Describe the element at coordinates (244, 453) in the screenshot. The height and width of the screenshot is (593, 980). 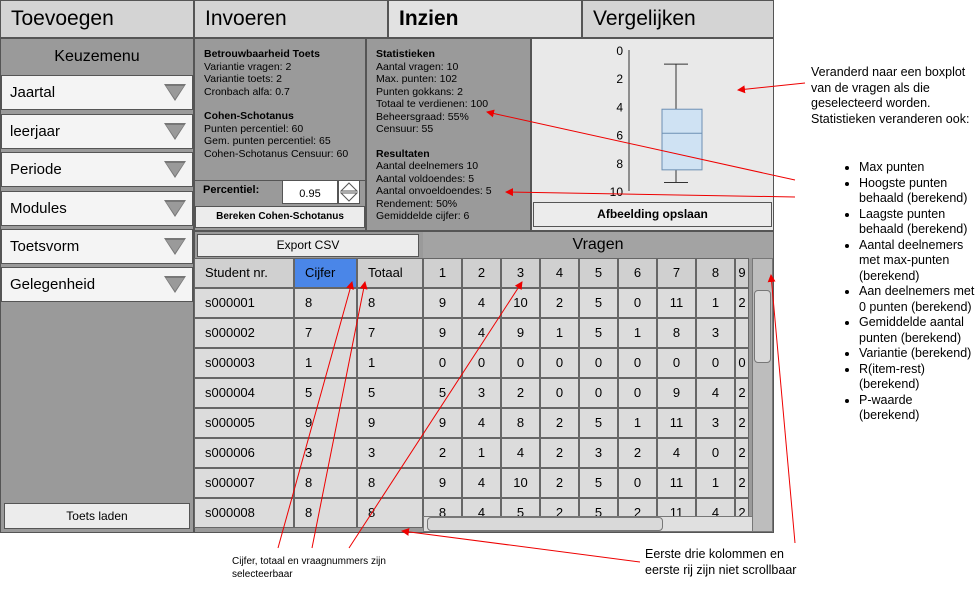
I see `student-cell: s000006` at that location.